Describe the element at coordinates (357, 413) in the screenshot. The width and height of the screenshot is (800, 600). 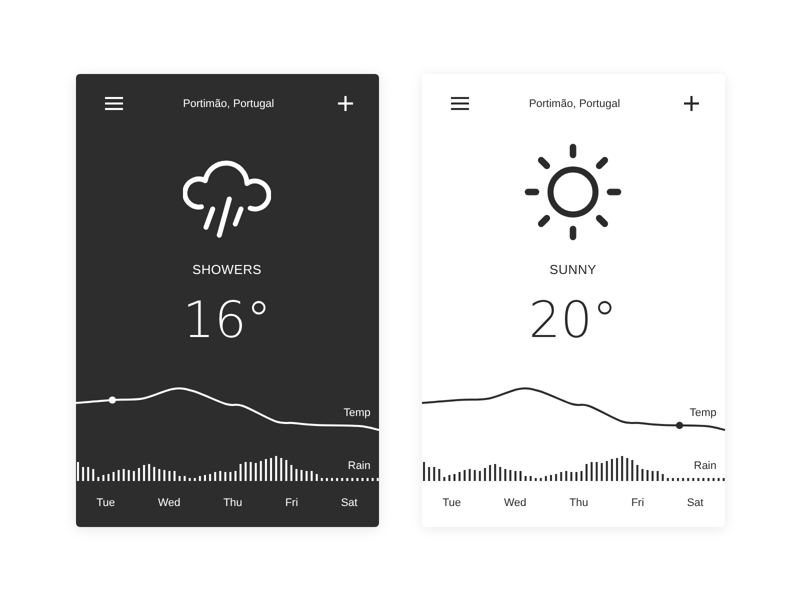
I see `temp-label: Temp` at that location.